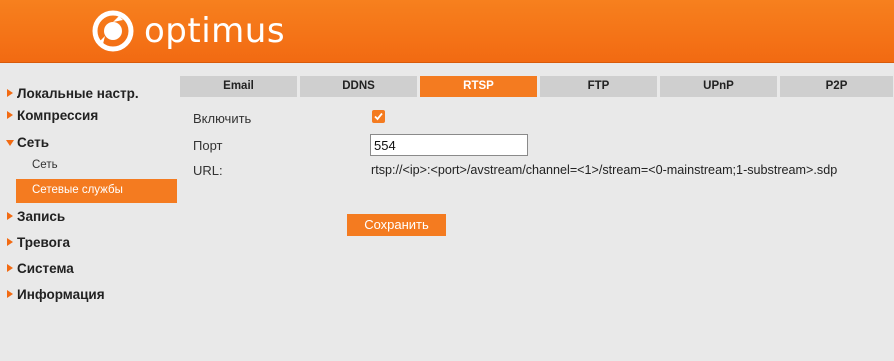 The image size is (894, 361). I want to click on sidebar-item-label: Компрессия, so click(58, 115).